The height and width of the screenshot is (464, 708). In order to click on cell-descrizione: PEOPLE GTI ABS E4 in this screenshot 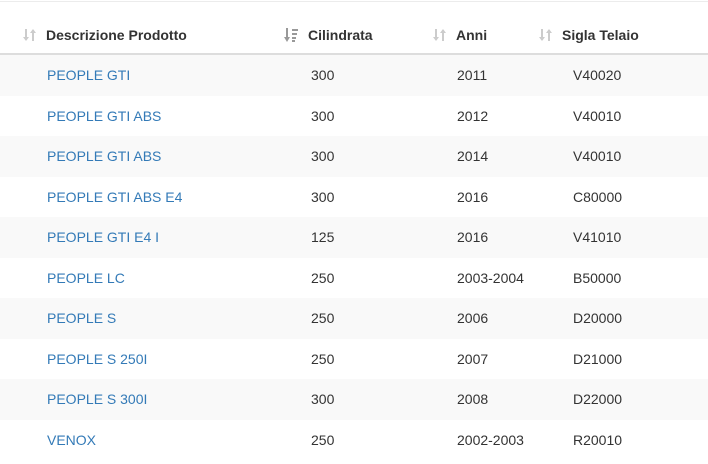, I will do `click(149, 196)`.